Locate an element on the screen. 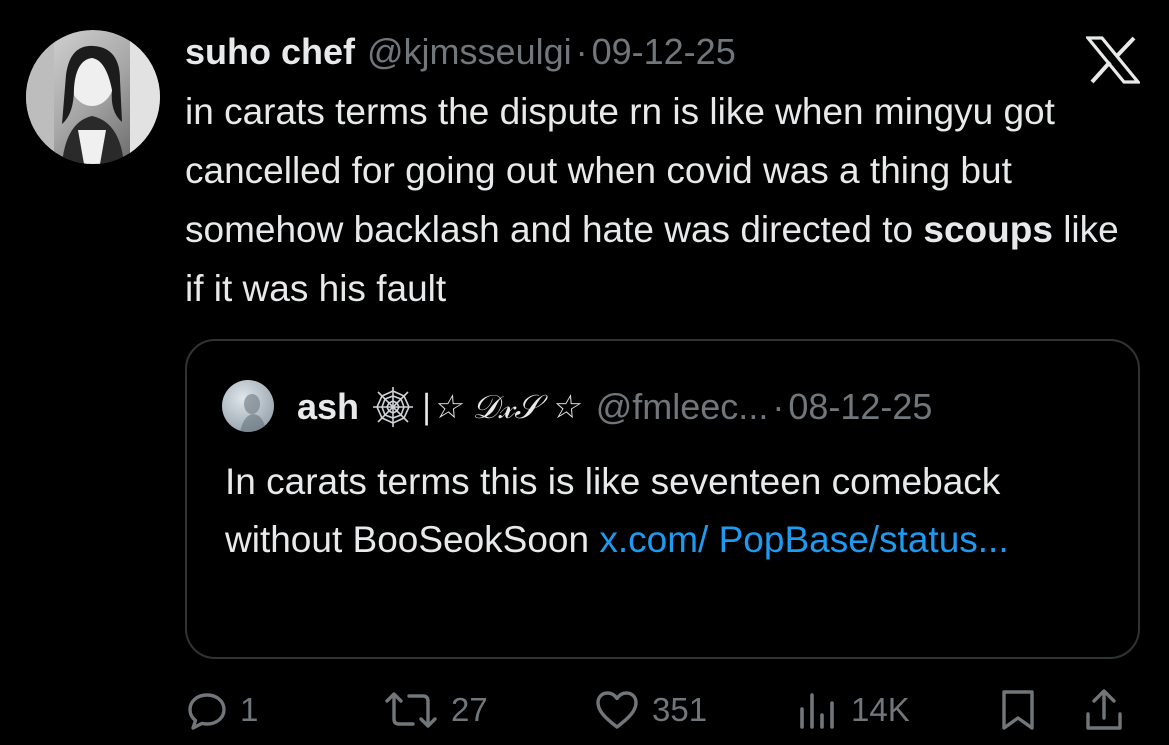 This screenshot has height=745, width=1169. heart-icon is located at coordinates (617, 710).